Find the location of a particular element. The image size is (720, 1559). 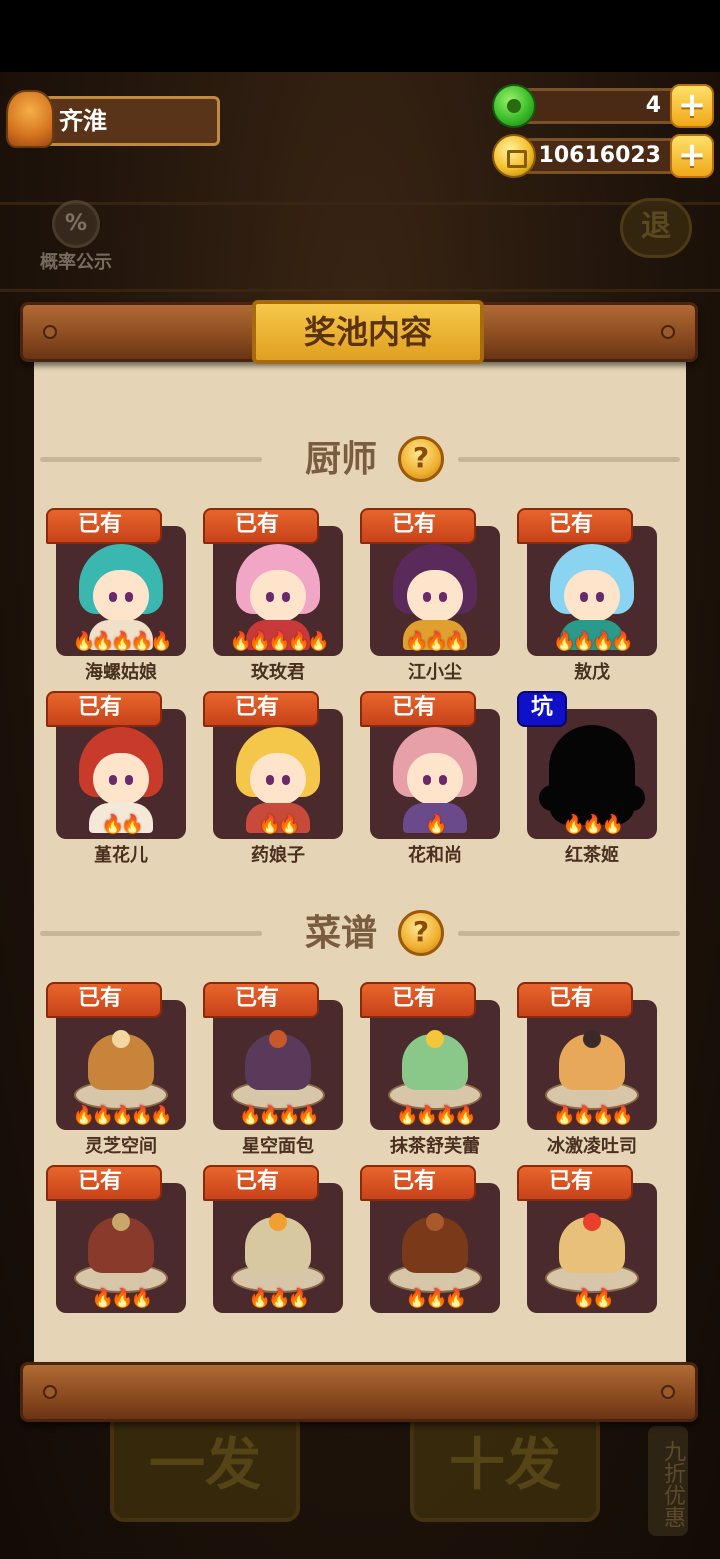

chef-portrait: 🔥🔥🔥 is located at coordinates (435, 591).